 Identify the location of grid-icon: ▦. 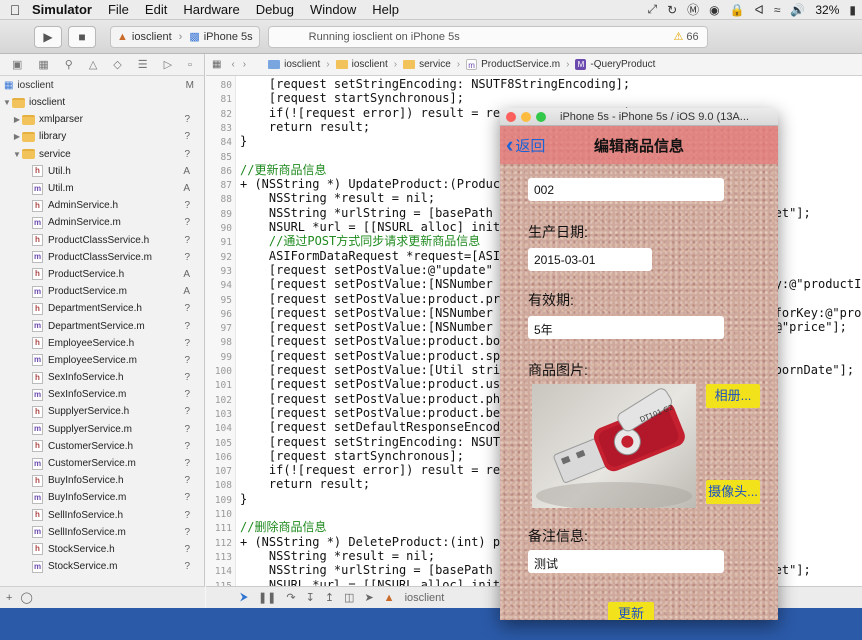
(216, 64).